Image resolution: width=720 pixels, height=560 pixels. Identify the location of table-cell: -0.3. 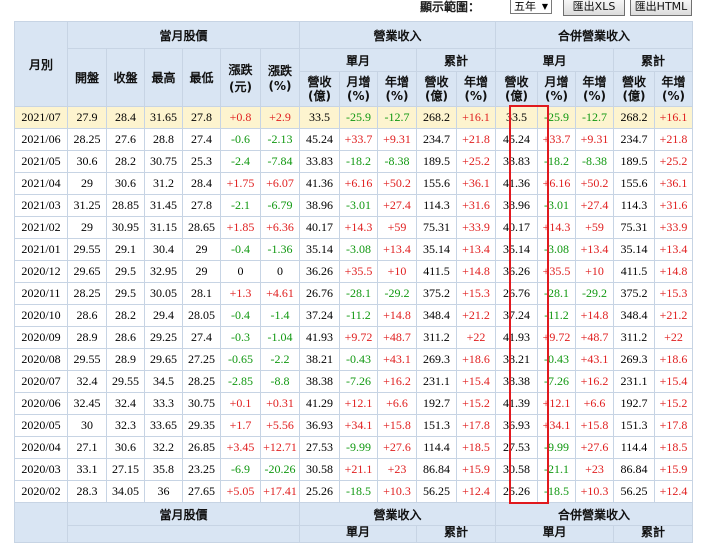
(240, 337).